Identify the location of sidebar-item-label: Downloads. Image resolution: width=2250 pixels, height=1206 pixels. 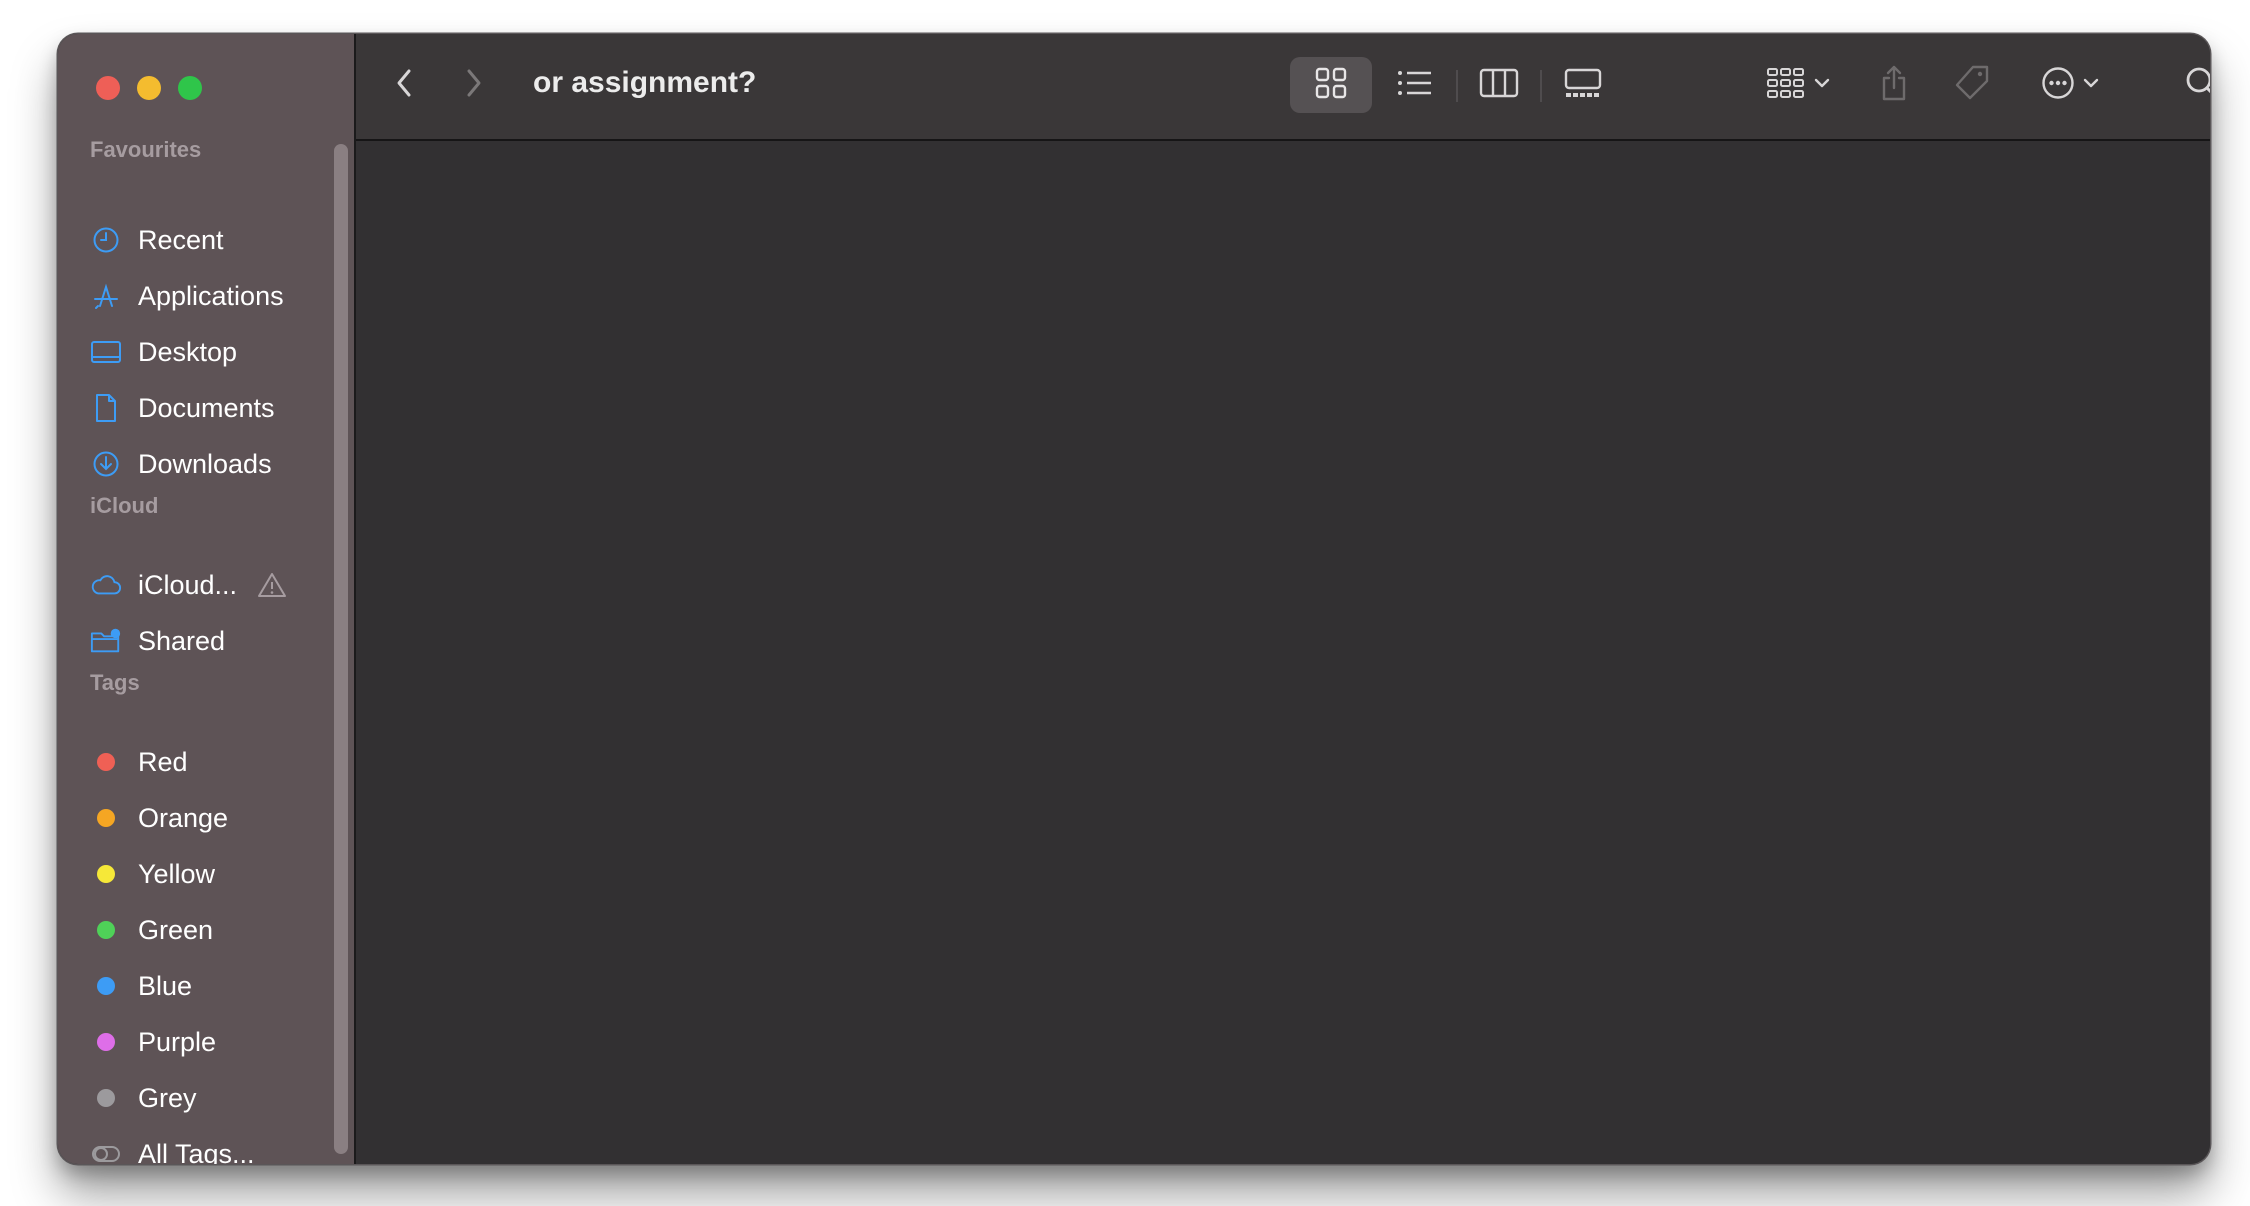
(205, 463).